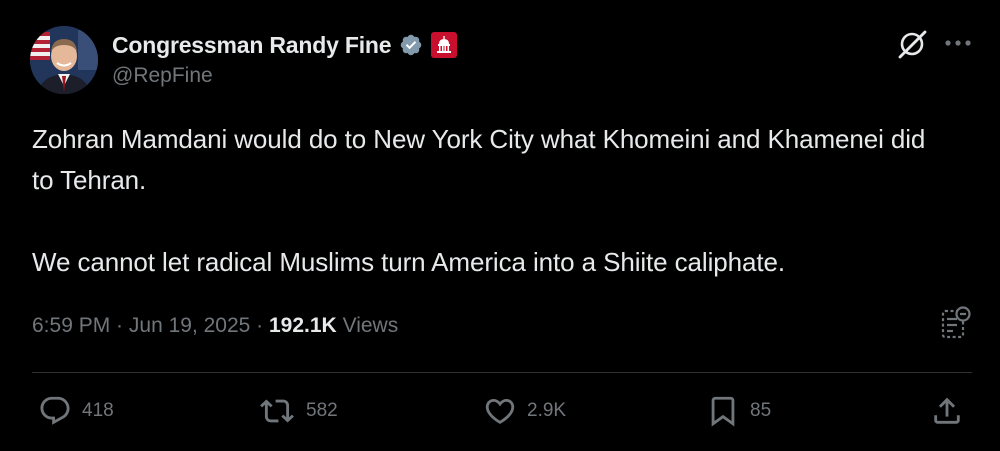 The height and width of the screenshot is (451, 1000). Describe the element at coordinates (761, 410) in the screenshot. I see `bookmark-count: 85` at that location.